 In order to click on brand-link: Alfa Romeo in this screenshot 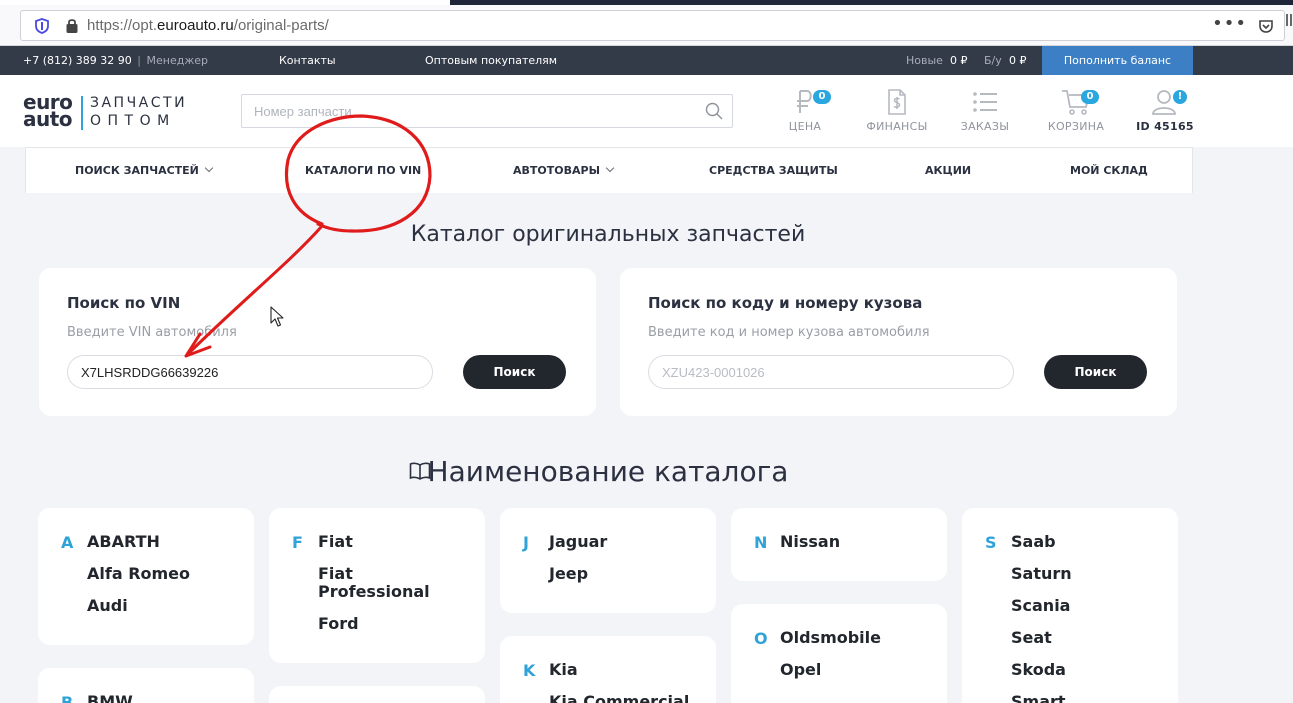, I will do `click(167, 574)`.